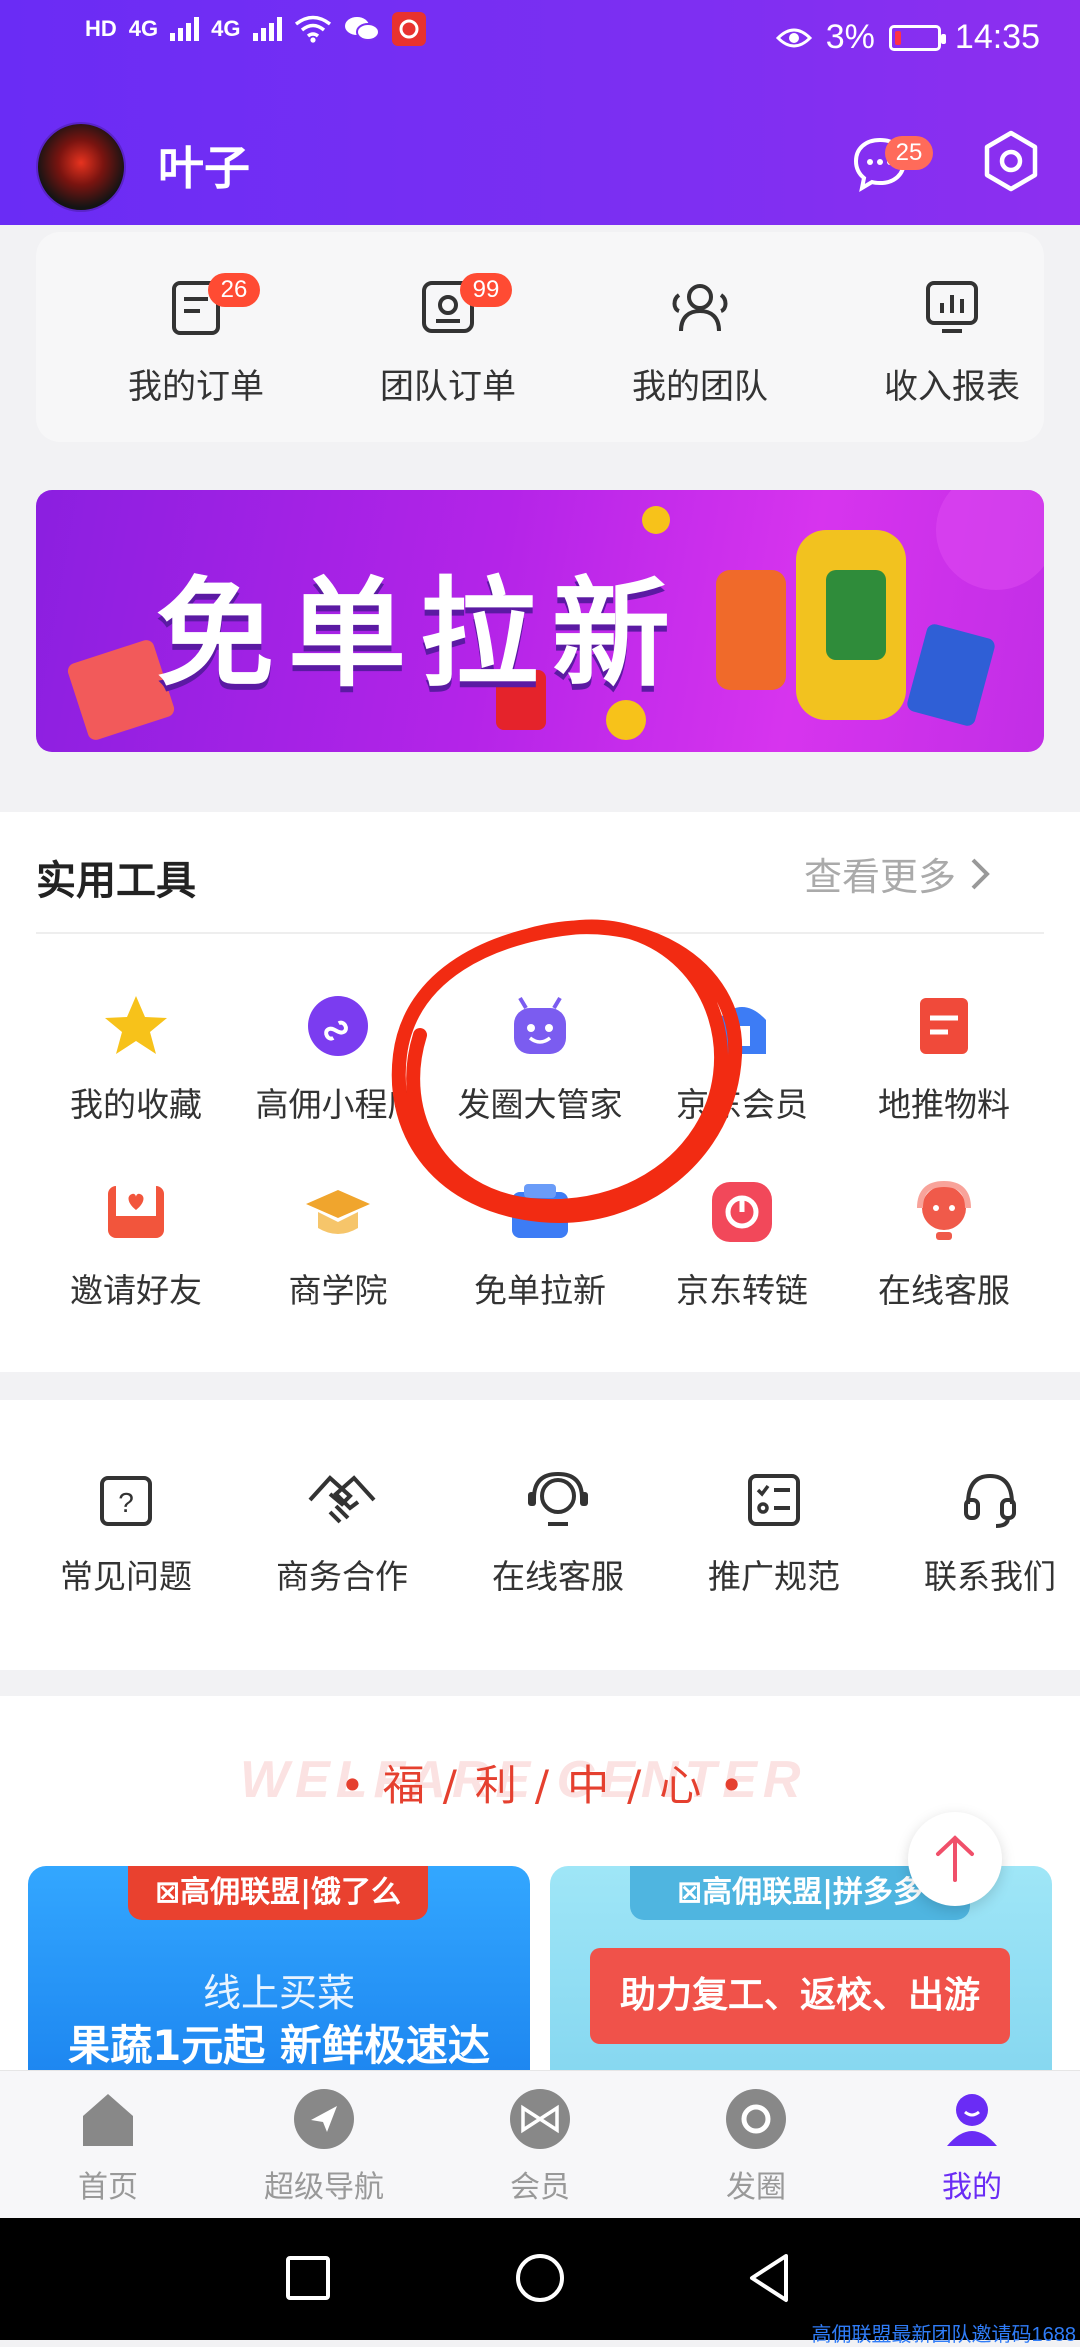 The height and width of the screenshot is (2347, 1080). I want to click on back-icon, so click(770, 2278).